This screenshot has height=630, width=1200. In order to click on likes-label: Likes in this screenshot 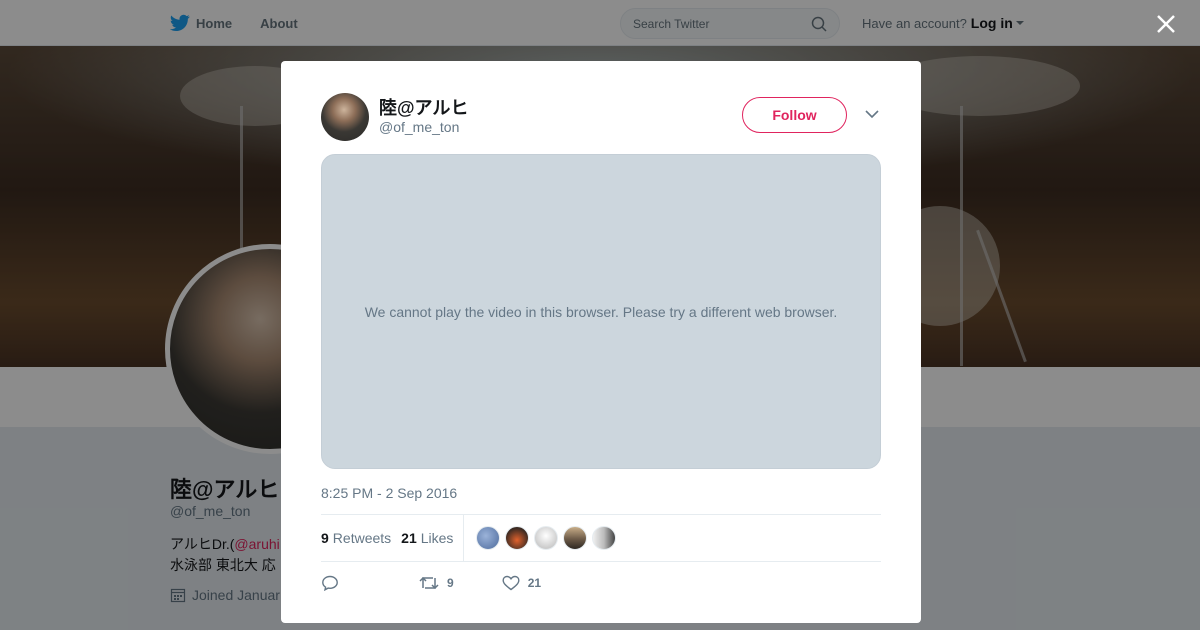, I will do `click(437, 538)`.